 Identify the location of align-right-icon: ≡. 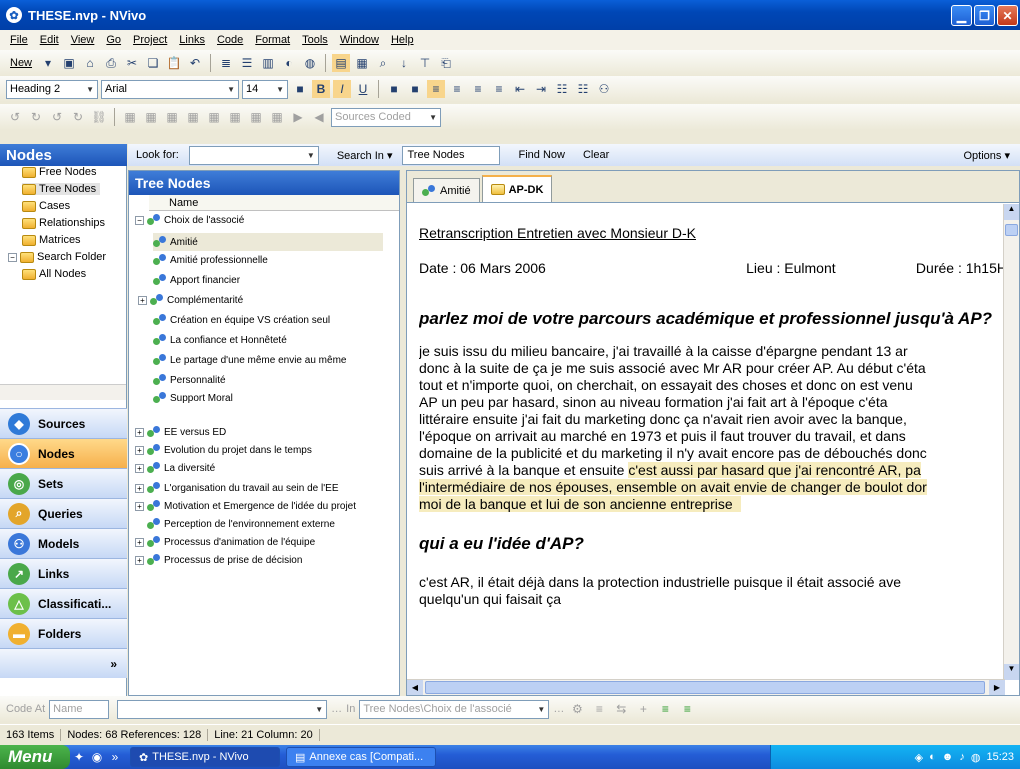
(478, 89).